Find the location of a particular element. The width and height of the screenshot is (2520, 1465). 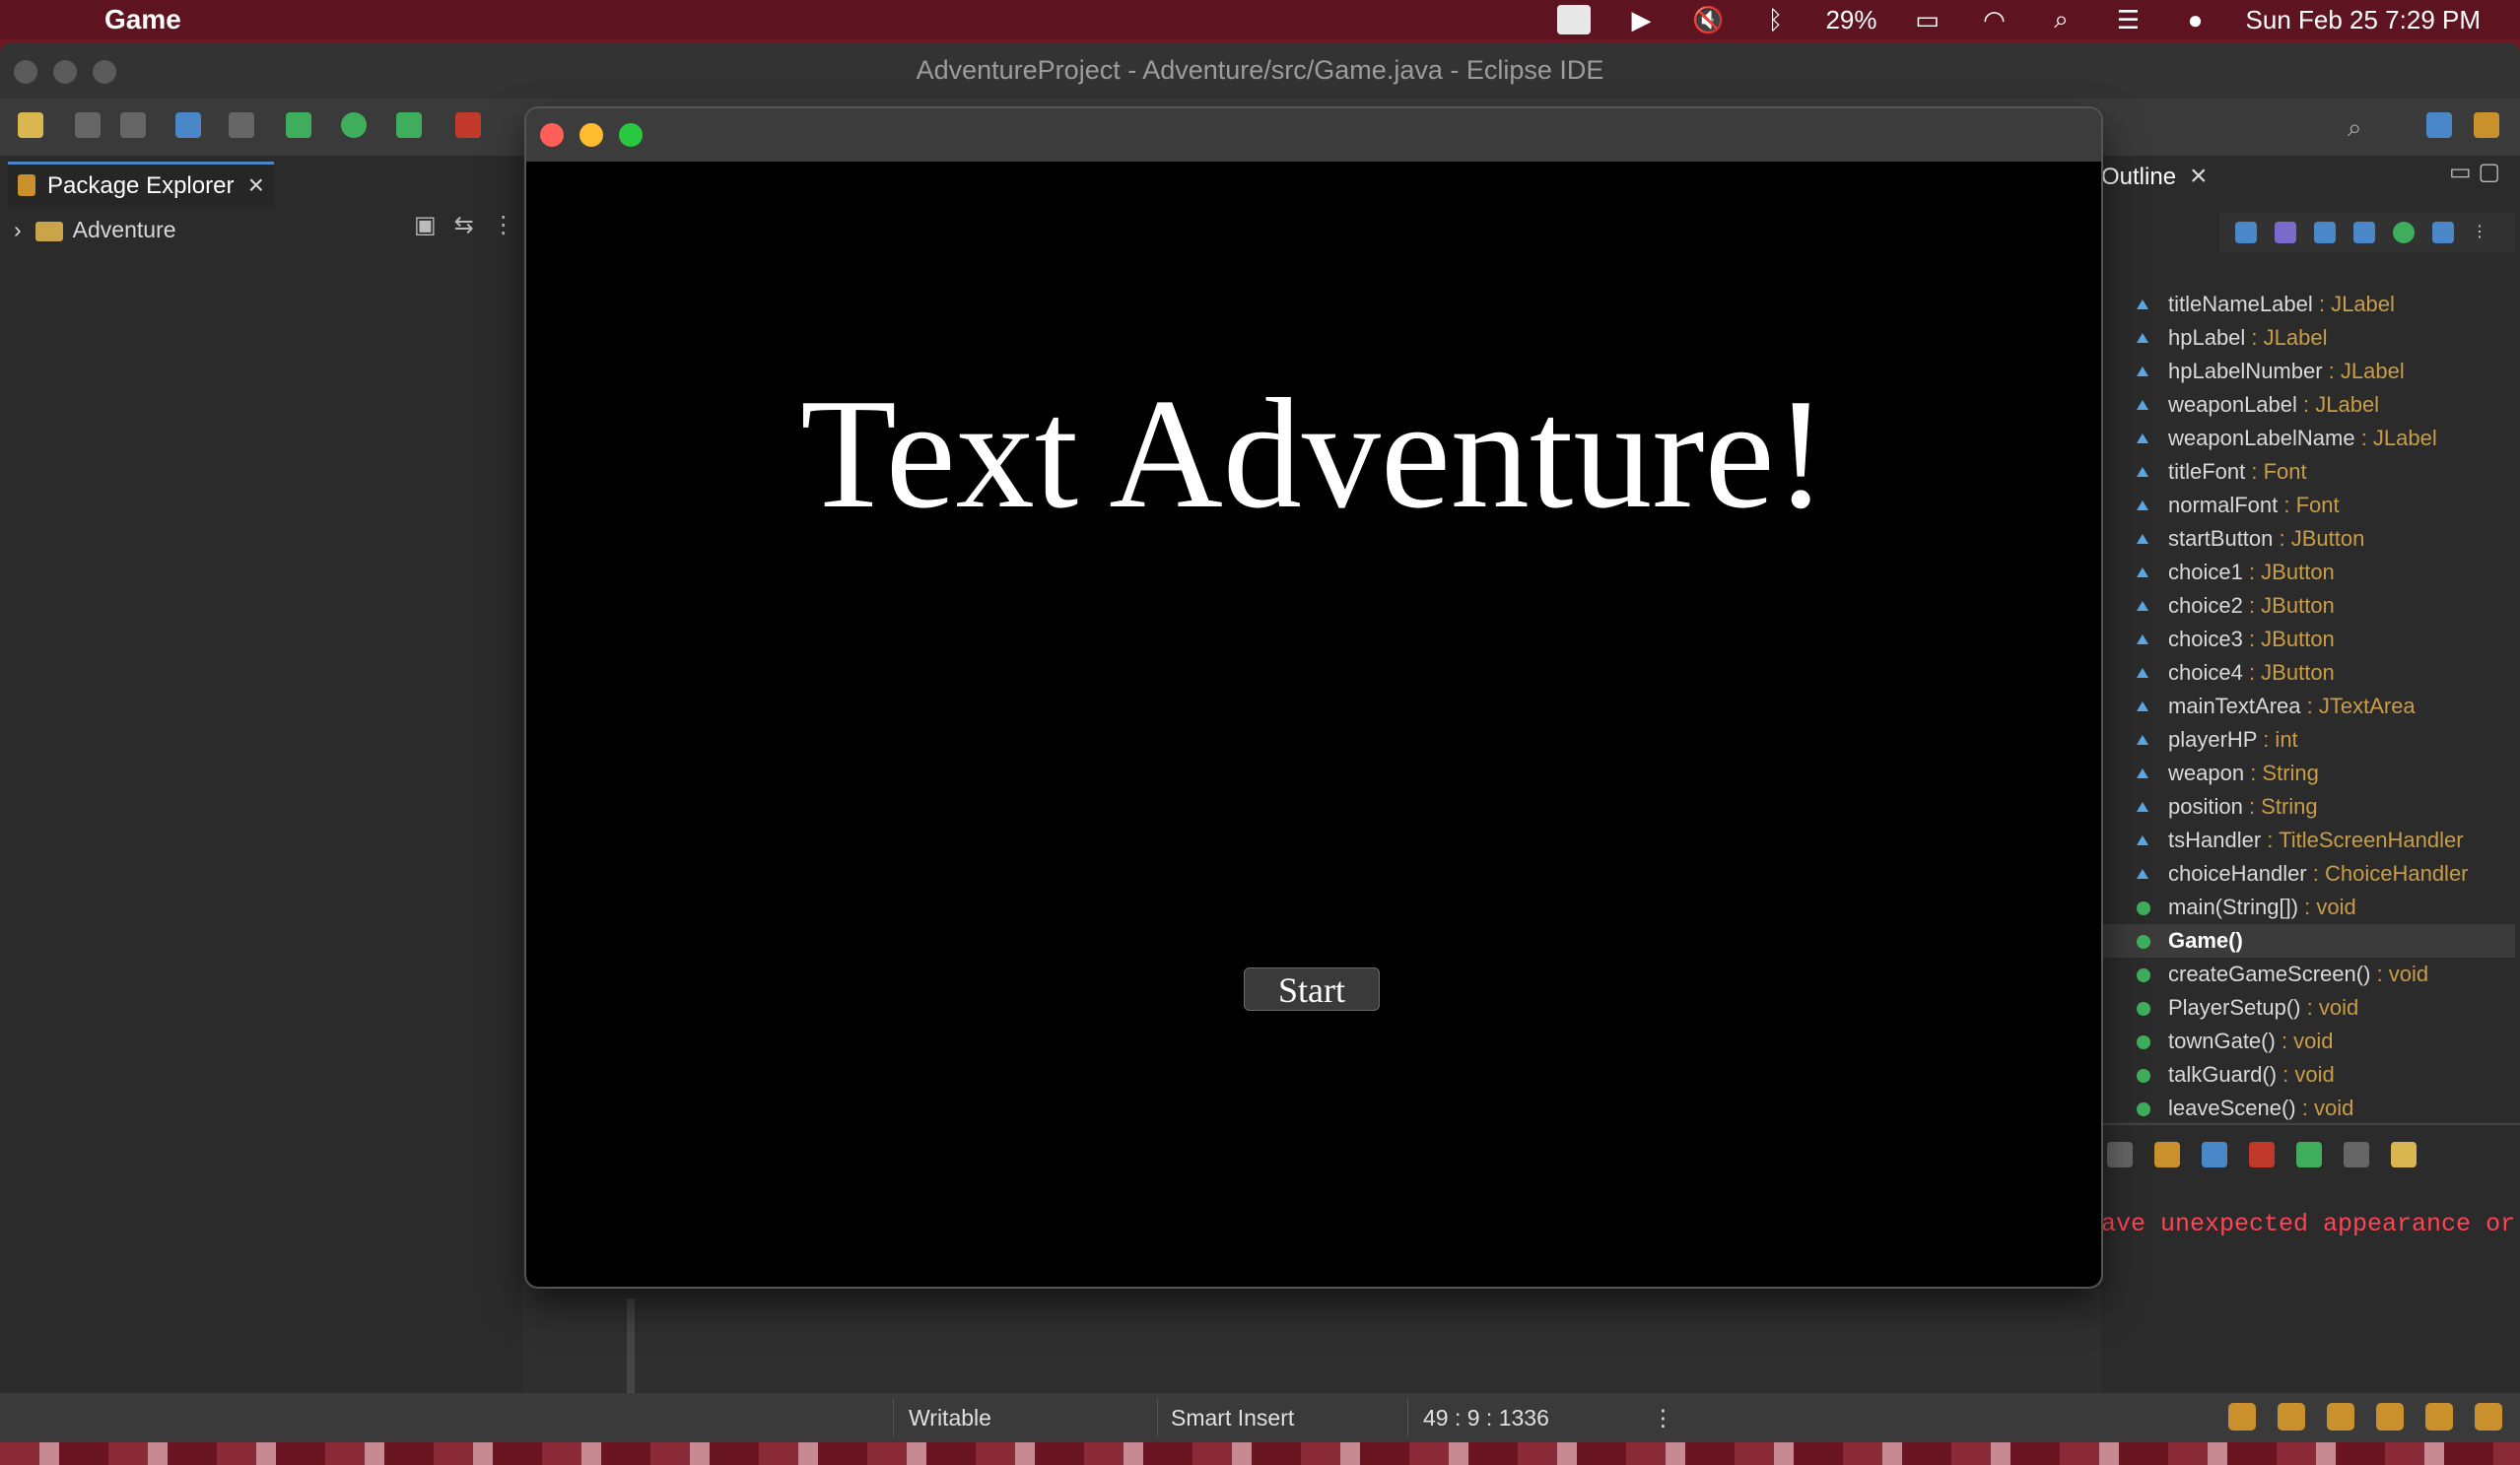

zoom-button is located at coordinates (631, 135).